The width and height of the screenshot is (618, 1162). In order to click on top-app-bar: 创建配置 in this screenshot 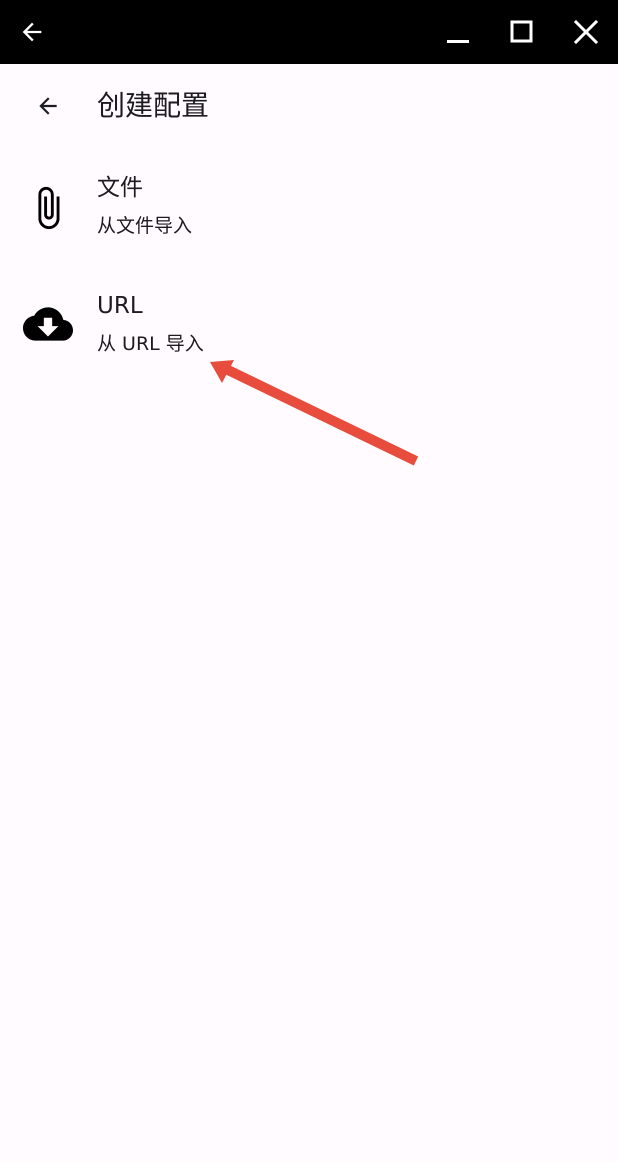, I will do `click(309, 106)`.